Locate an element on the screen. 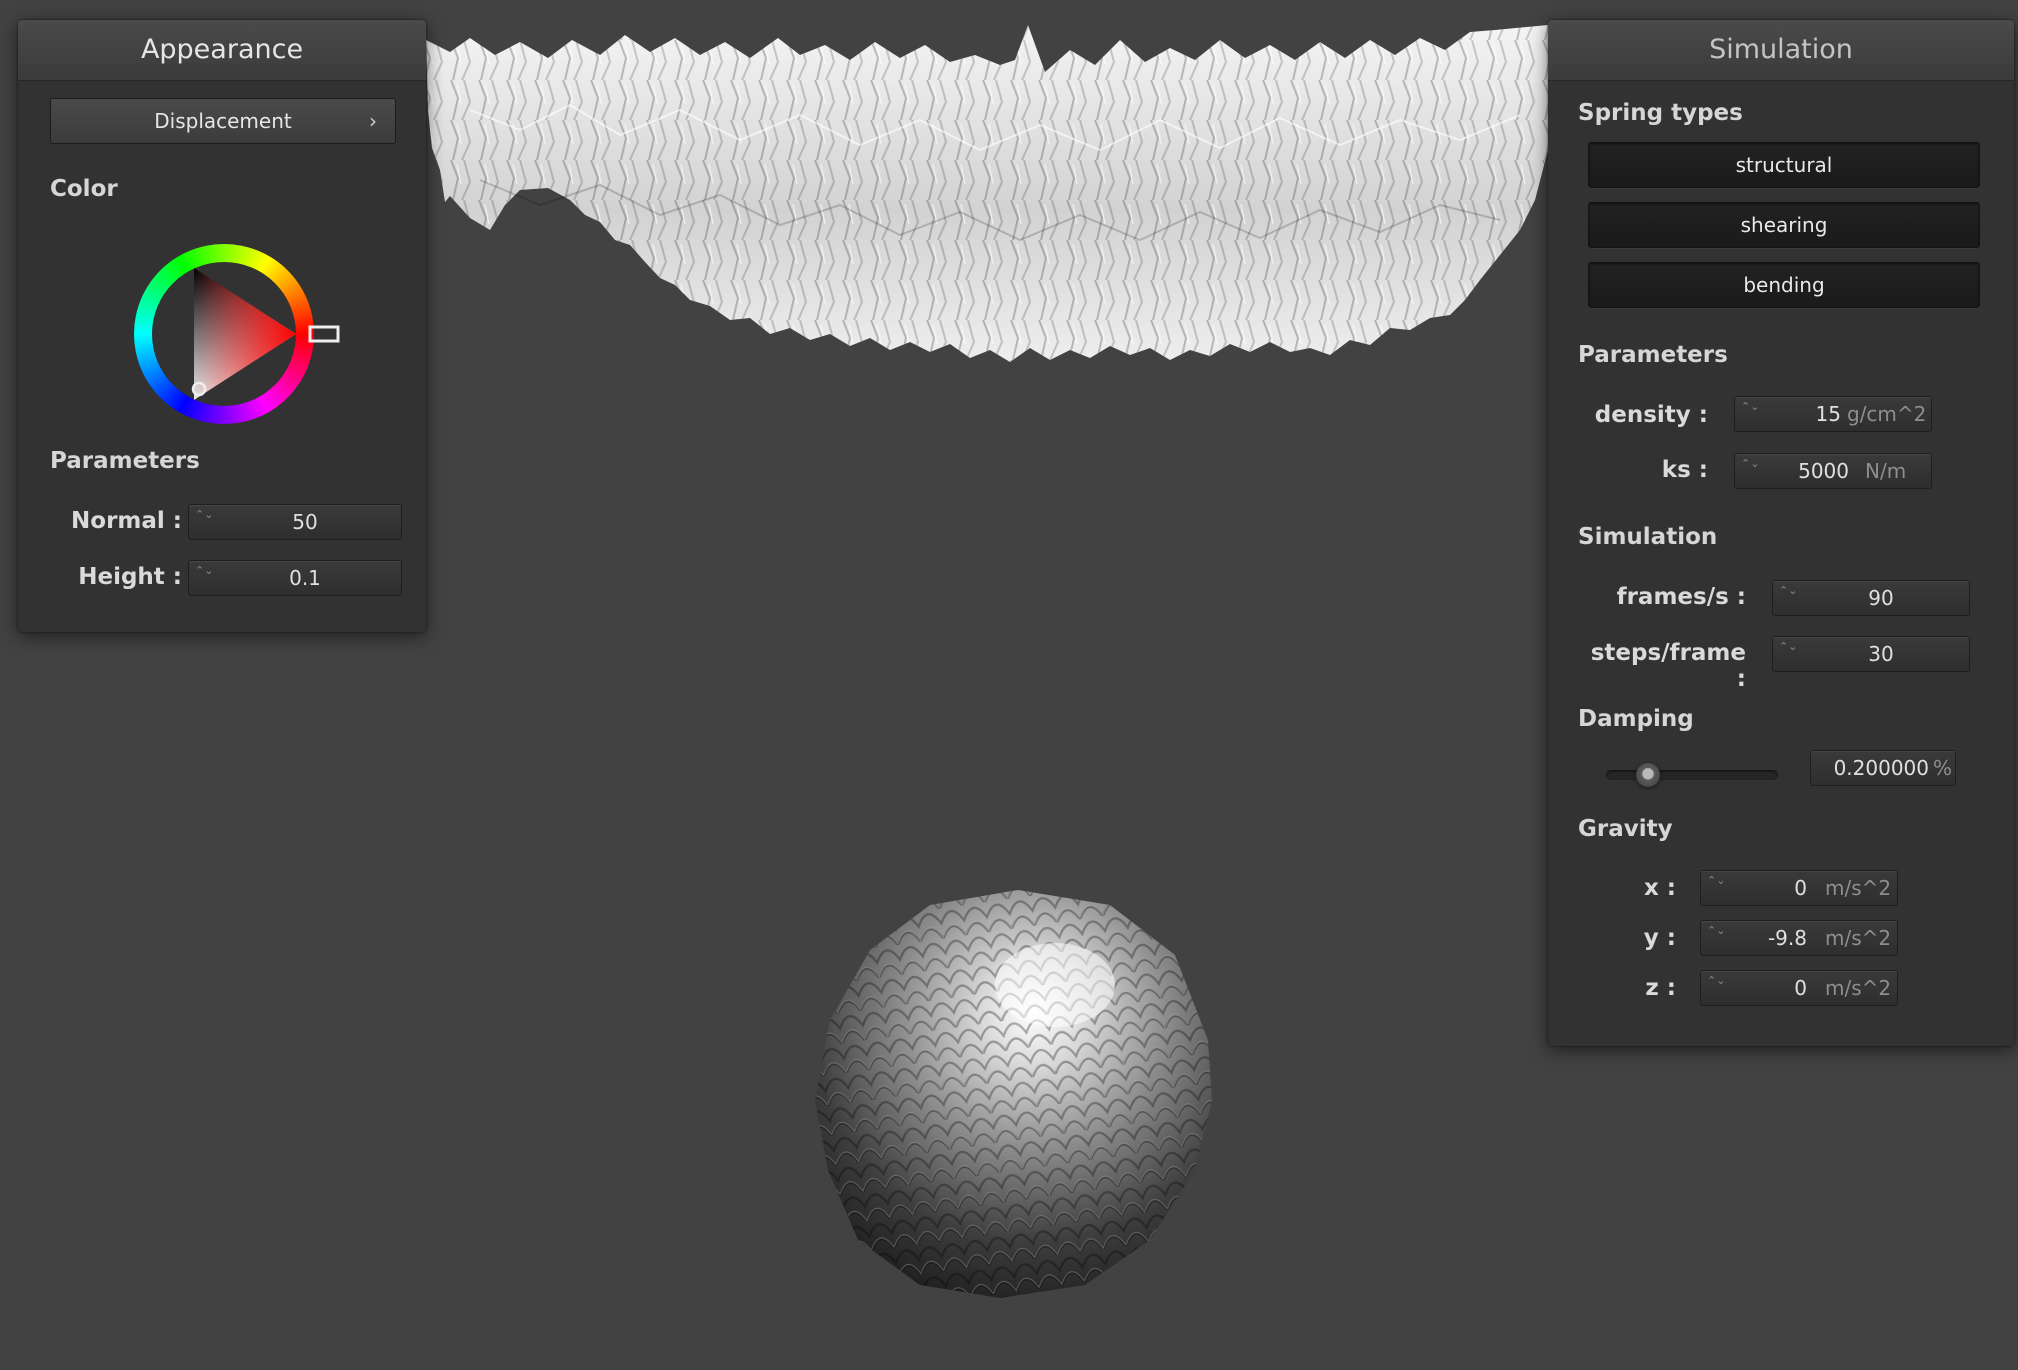 This screenshot has width=2018, height=1370. frames-per-second-spinbox: ⌃⌄ 90 is located at coordinates (1871, 598).